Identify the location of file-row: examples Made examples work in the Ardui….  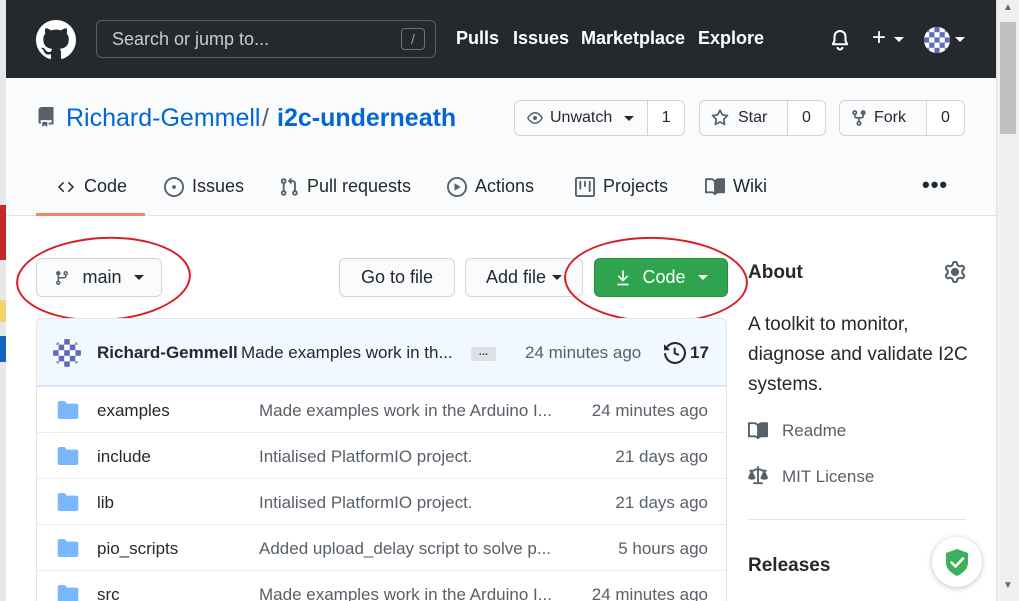
(381, 409).